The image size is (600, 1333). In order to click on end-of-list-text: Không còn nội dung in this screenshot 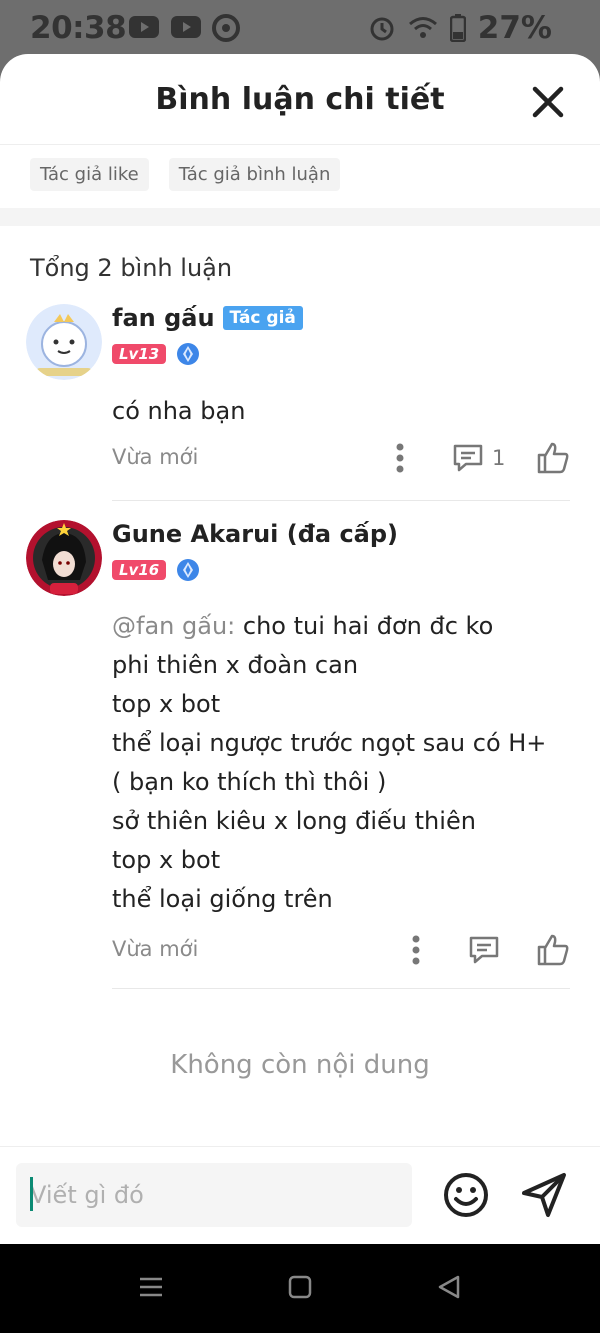, I will do `click(300, 1065)`.